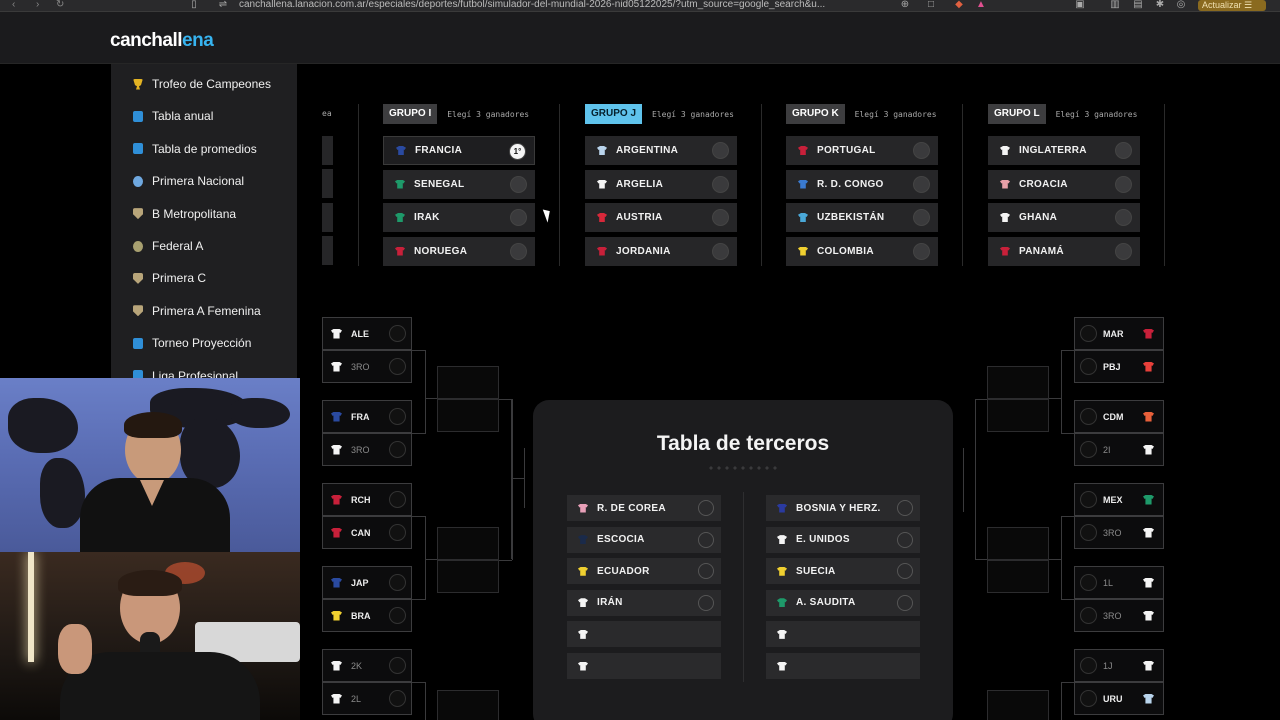  What do you see at coordinates (1064, 150) in the screenshot?
I see `team-row: INGLATERRA` at bounding box center [1064, 150].